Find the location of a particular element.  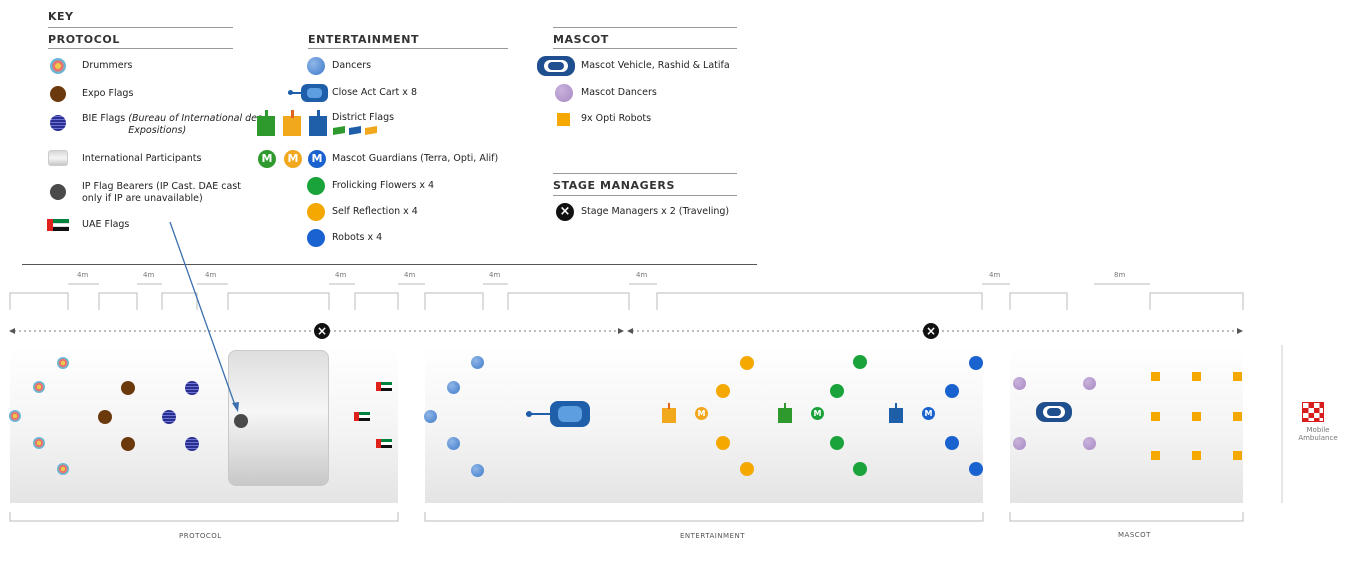

guardian-orange: M is located at coordinates (701, 413).